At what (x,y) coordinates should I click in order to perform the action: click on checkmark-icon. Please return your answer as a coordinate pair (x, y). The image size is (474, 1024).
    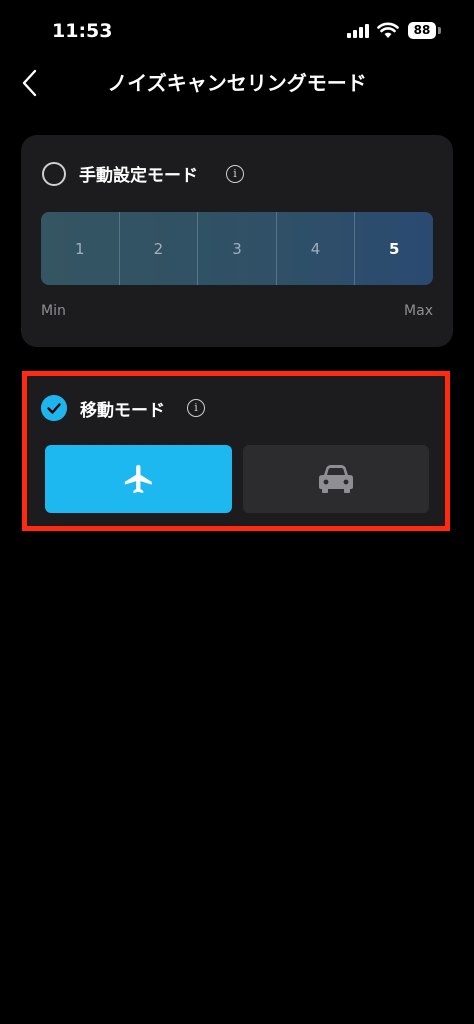
    Looking at the image, I should click on (54, 408).